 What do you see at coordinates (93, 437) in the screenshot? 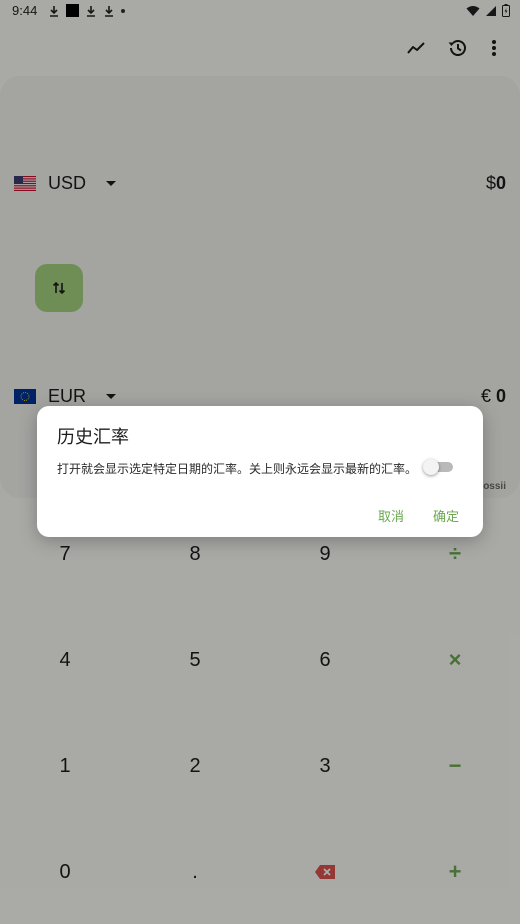
I see `dialog-title: 历史汇率` at bounding box center [93, 437].